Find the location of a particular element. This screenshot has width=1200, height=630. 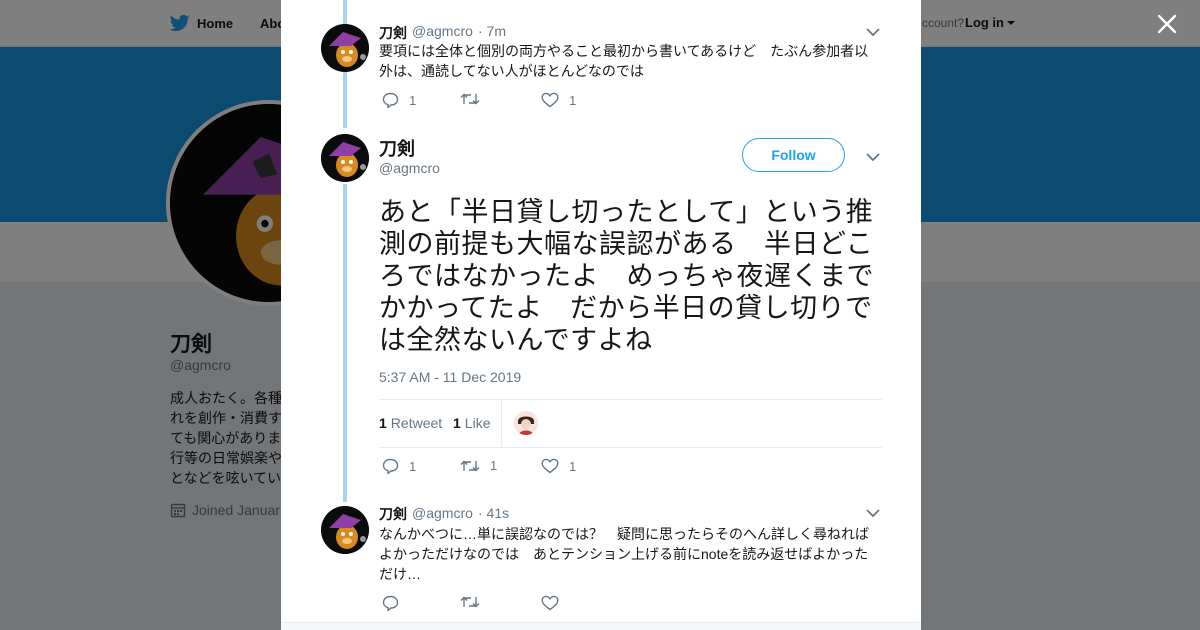

retweet-stat-label: Retweet is located at coordinates (416, 423).